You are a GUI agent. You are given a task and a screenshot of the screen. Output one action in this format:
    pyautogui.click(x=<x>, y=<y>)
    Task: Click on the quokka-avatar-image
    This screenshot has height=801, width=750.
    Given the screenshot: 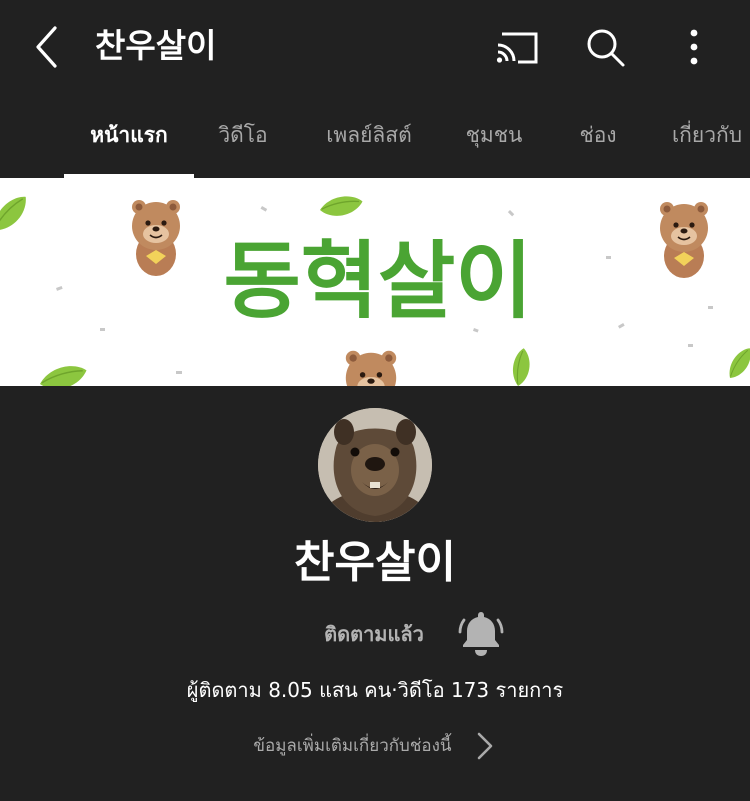 What is the action you would take?
    pyautogui.click(x=375, y=465)
    